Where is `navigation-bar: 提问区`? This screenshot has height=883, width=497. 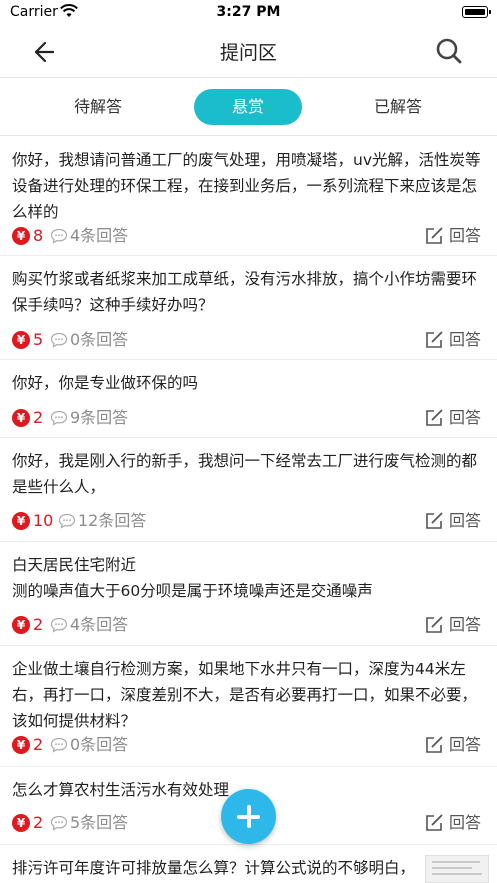 navigation-bar: 提问区 is located at coordinates (248, 52).